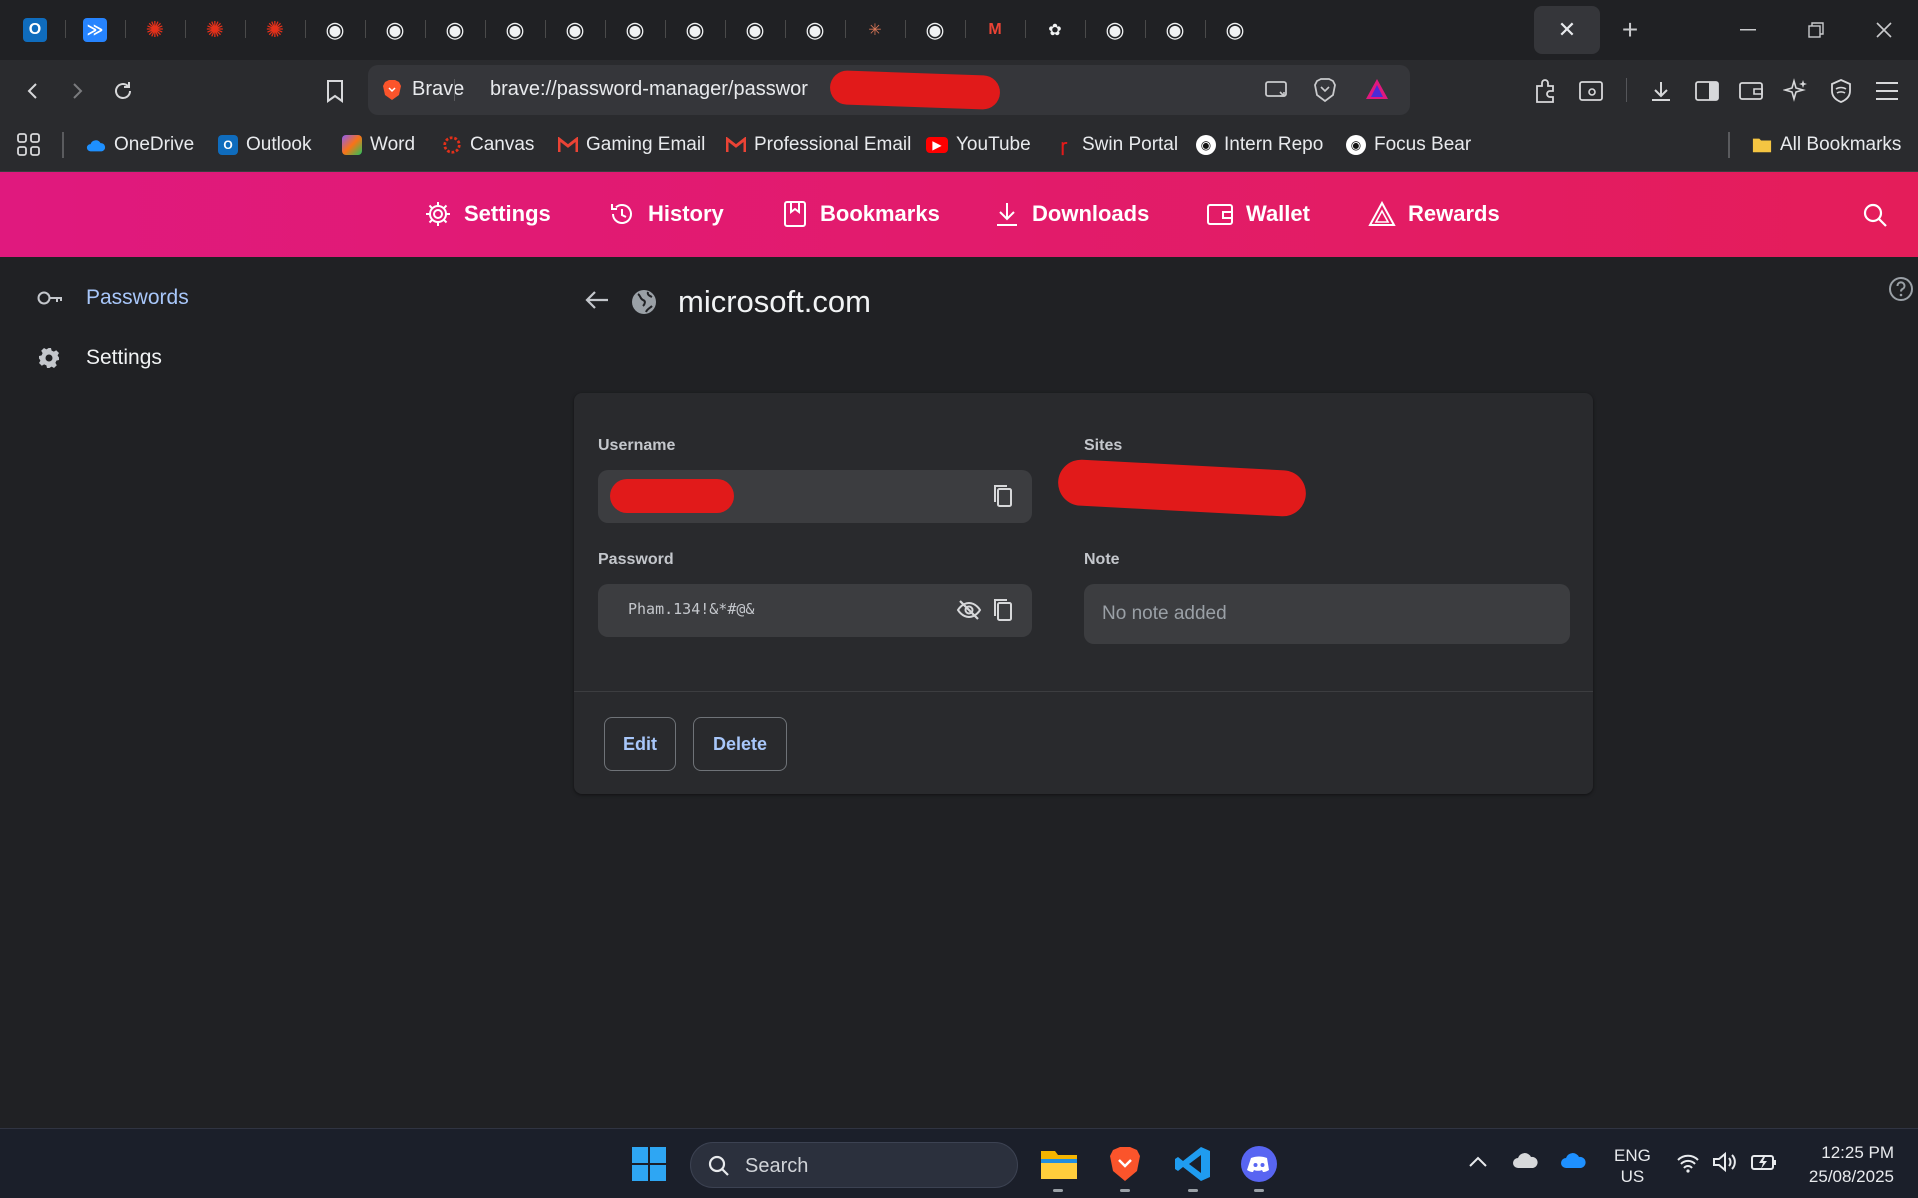 The image size is (1918, 1198). I want to click on bookmark-canvas: Canvas, so click(488, 145).